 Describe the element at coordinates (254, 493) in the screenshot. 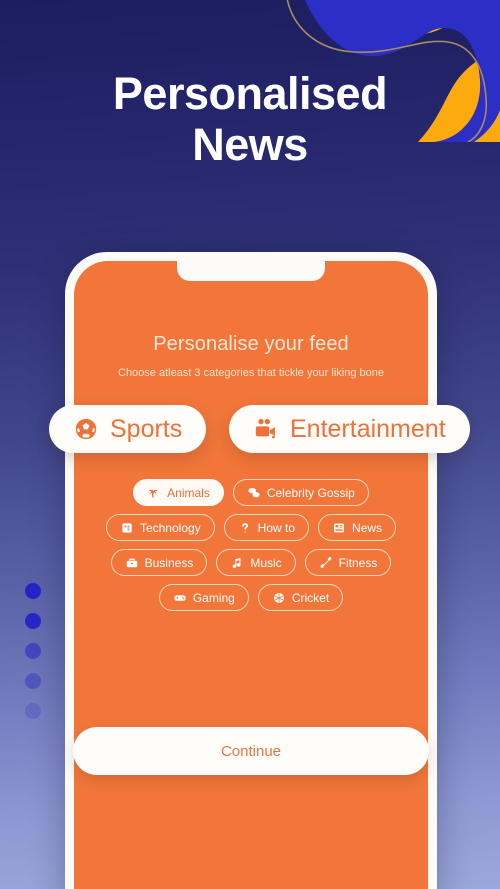

I see `chat-bubbles-icon` at that location.